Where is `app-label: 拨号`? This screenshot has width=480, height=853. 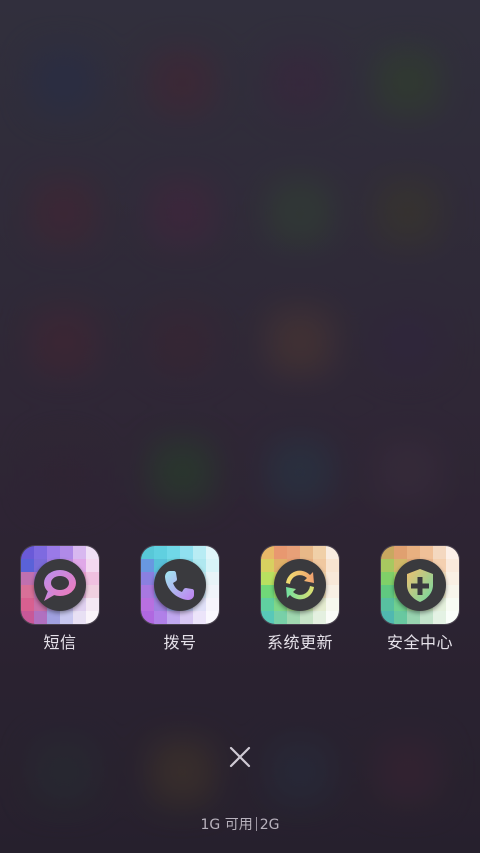
app-label: 拨号 is located at coordinates (180, 642).